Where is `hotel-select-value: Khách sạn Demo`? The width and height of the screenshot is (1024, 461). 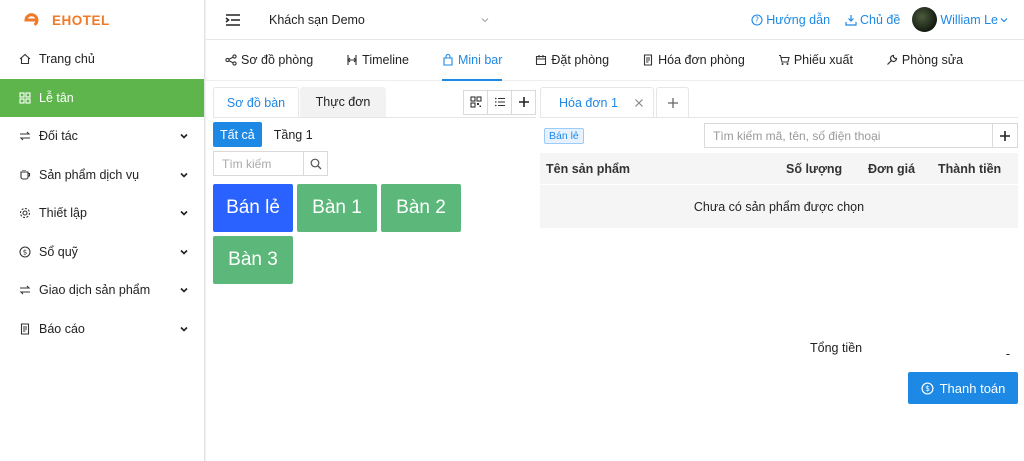
hotel-select-value: Khách sạn Demo is located at coordinates (317, 19).